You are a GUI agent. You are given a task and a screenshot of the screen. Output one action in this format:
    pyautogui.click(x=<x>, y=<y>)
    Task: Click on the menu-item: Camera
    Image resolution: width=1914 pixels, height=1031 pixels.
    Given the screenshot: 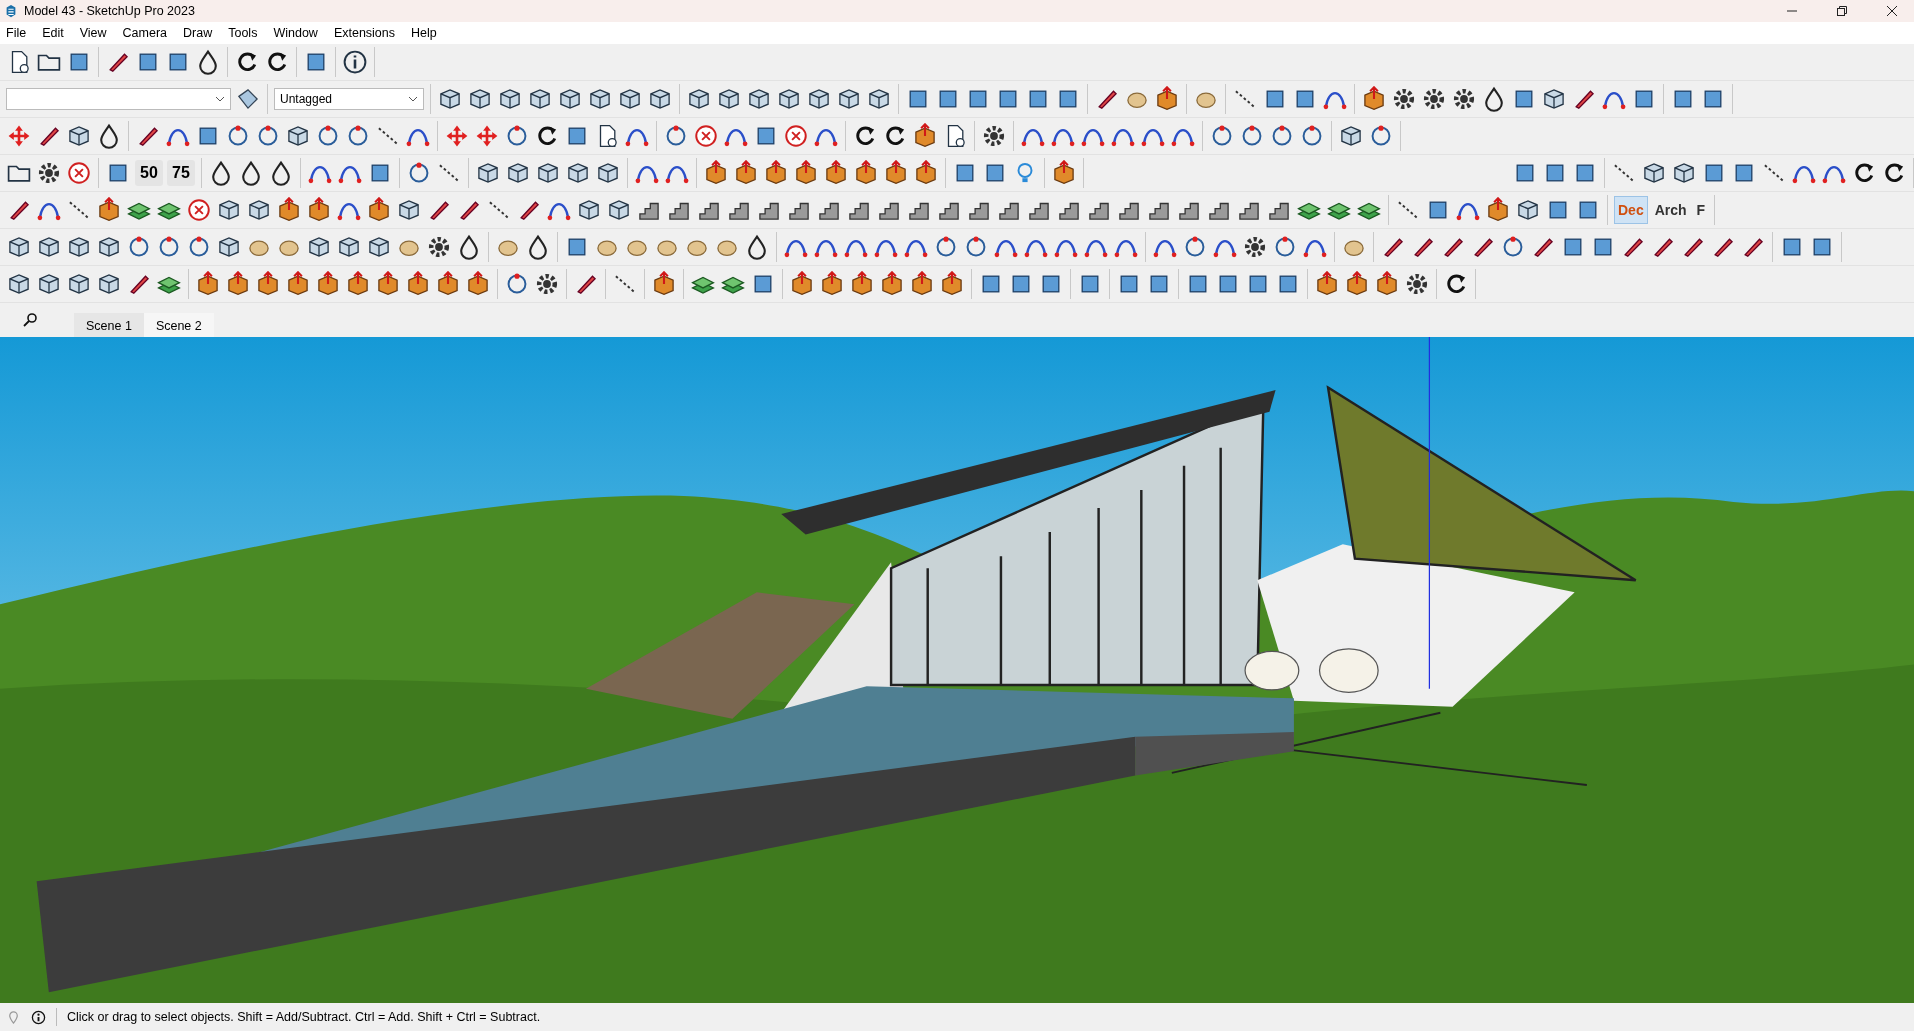 What is the action you would take?
    pyautogui.click(x=145, y=33)
    